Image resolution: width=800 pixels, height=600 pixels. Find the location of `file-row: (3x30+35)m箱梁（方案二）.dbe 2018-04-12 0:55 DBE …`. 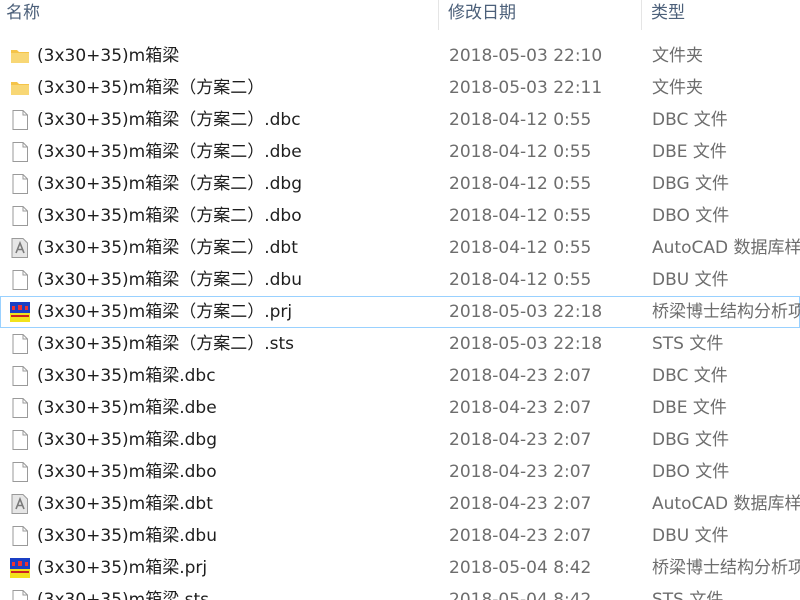

file-row: (3x30+35)m箱梁（方案二）.dbe 2018-04-12 0:55 DBE … is located at coordinates (400, 152).